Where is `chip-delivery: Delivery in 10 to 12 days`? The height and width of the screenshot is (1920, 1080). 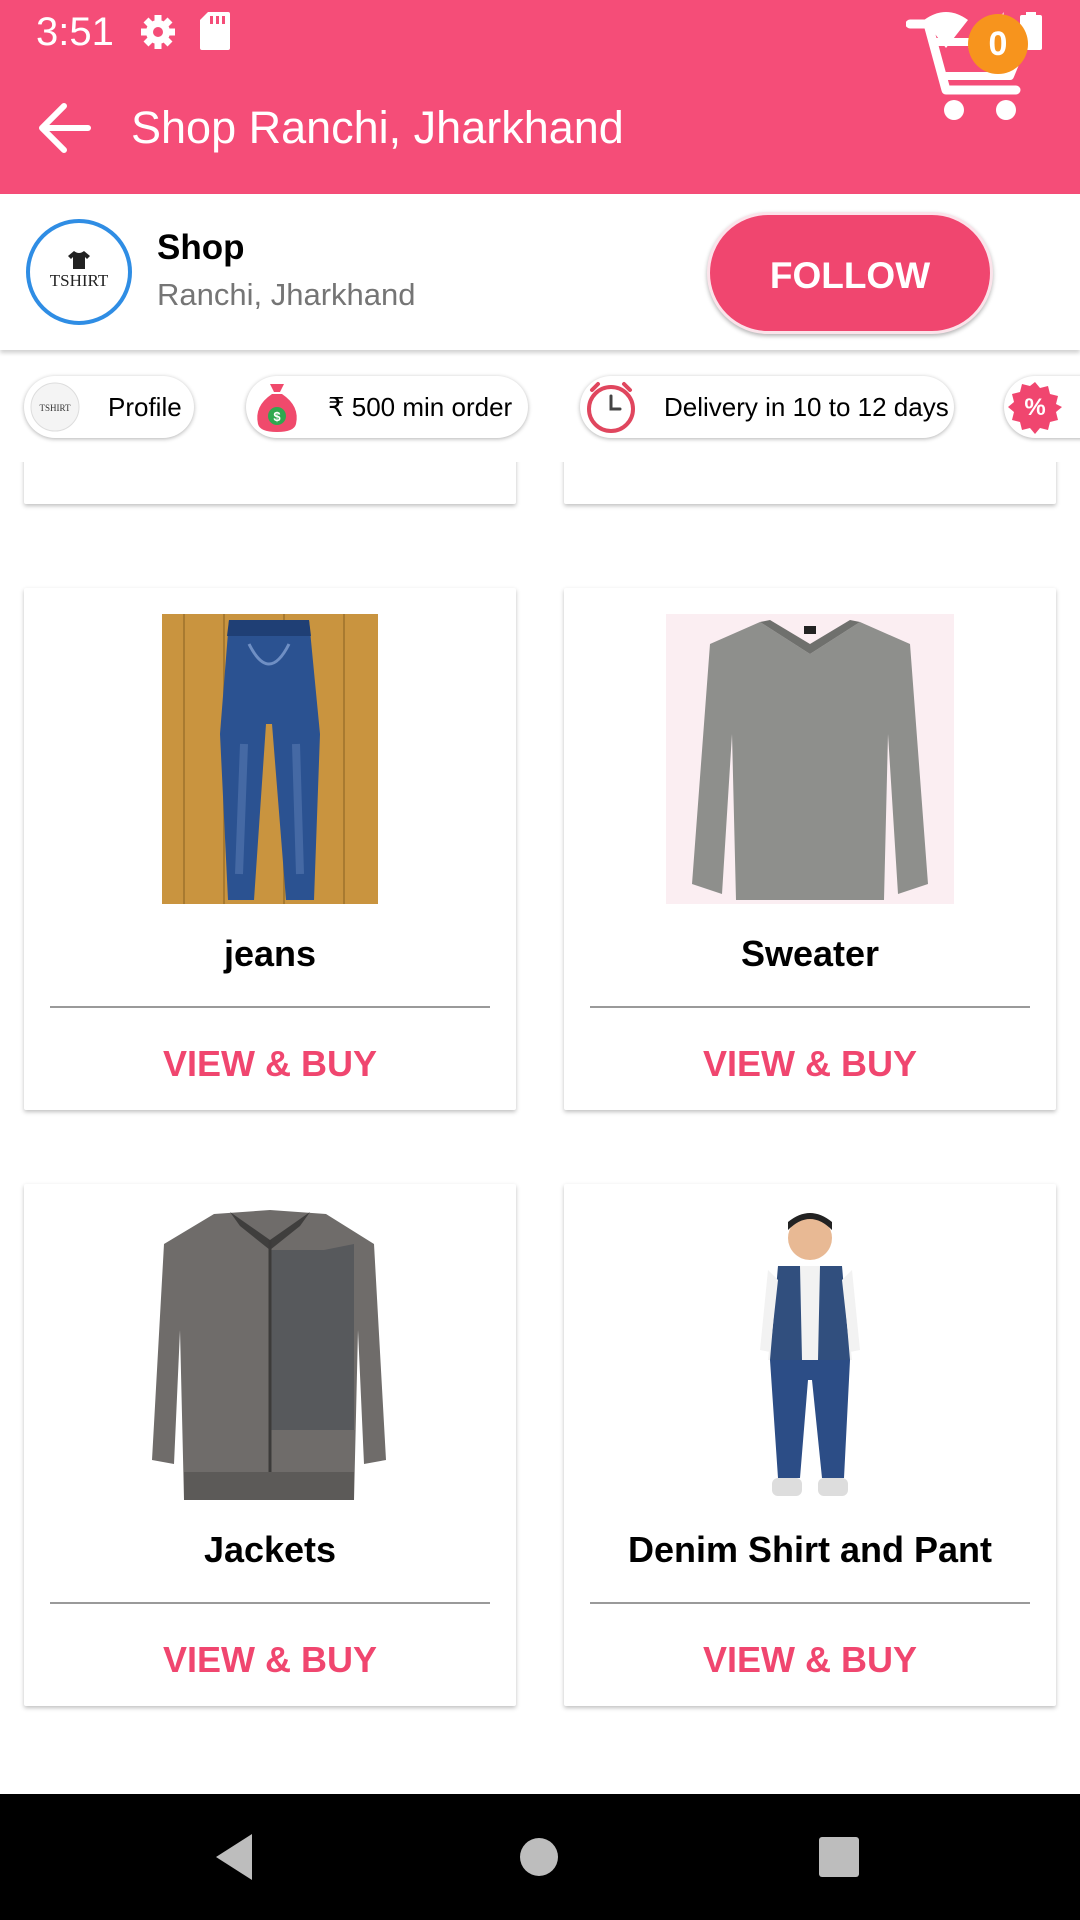 chip-delivery: Delivery in 10 to 12 days is located at coordinates (767, 407).